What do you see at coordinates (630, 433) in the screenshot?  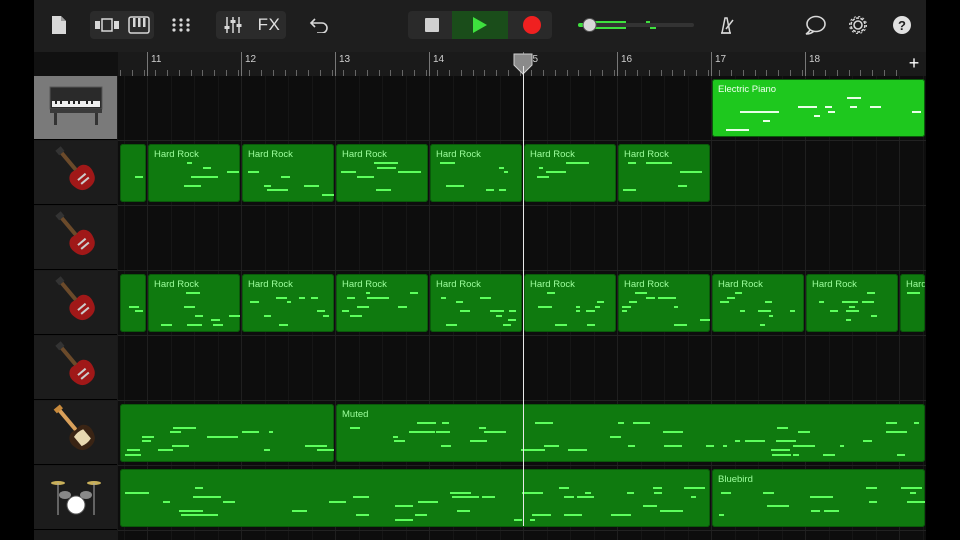 I see `midi-region: Muted` at bounding box center [630, 433].